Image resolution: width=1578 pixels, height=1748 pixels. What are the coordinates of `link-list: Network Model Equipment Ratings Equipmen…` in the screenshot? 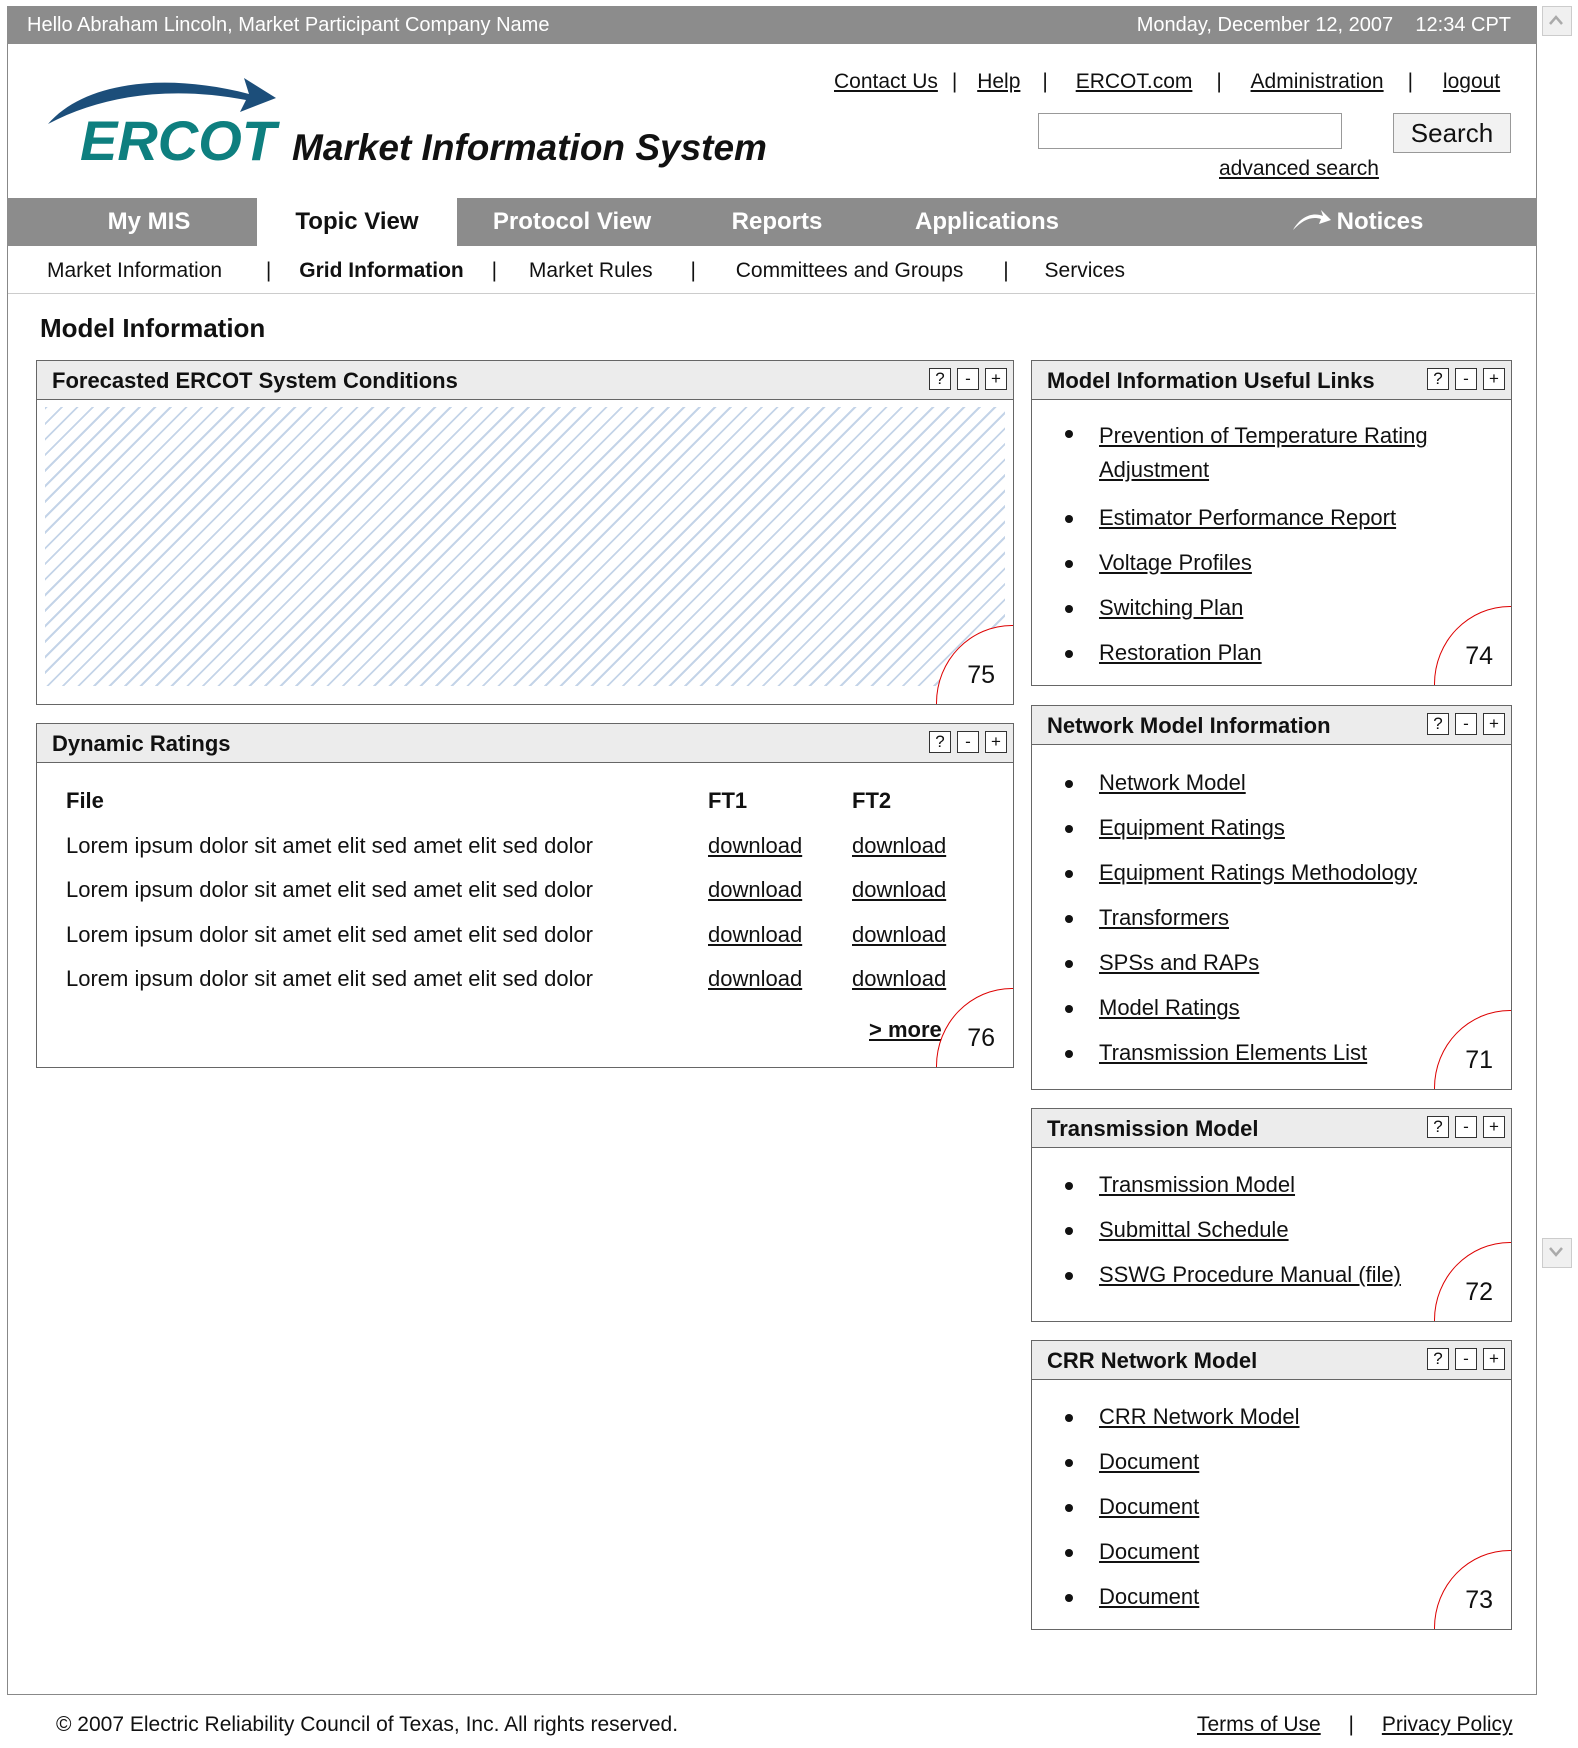 It's located at (1241, 926).